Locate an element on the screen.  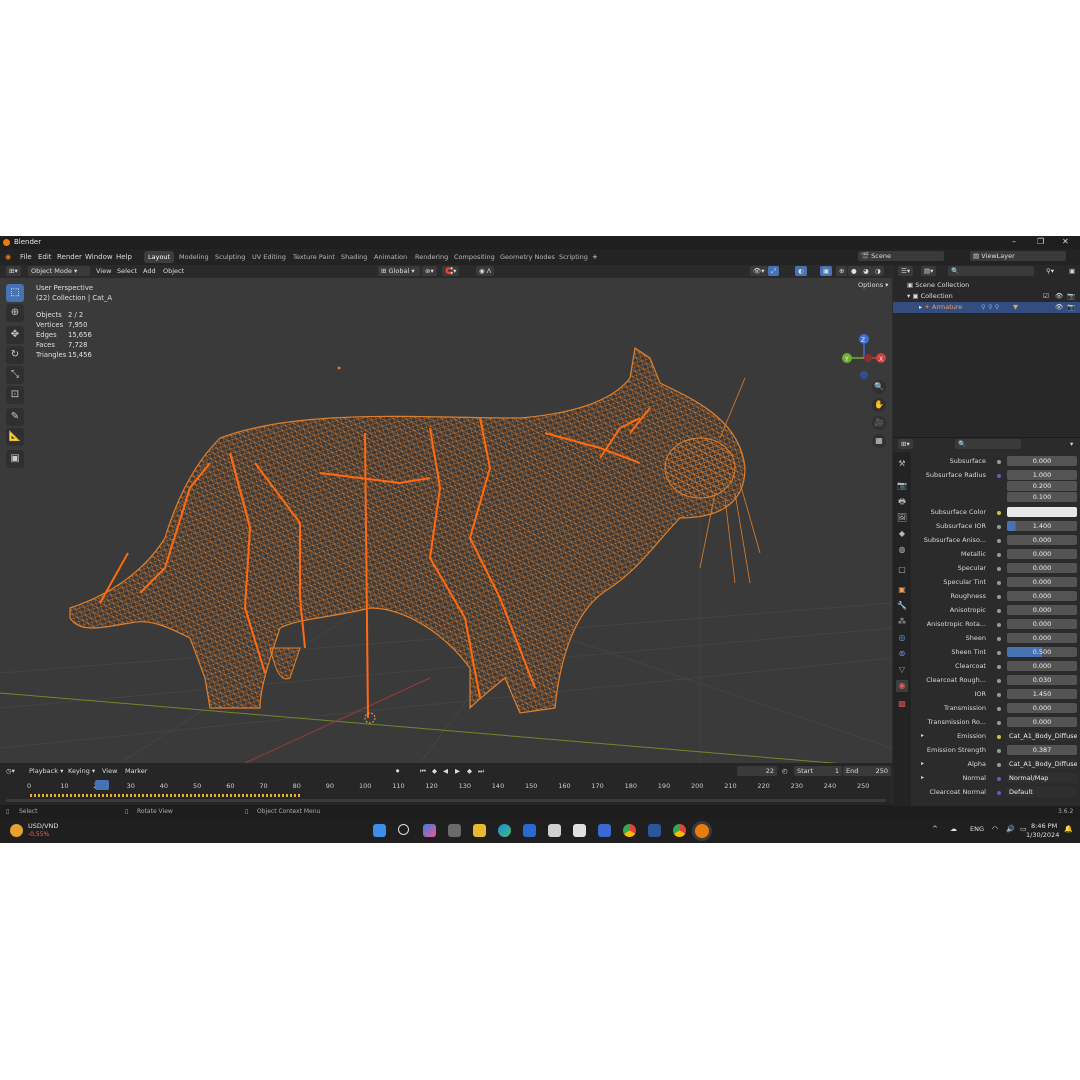
menu-window: Window is located at coordinates (99, 257).